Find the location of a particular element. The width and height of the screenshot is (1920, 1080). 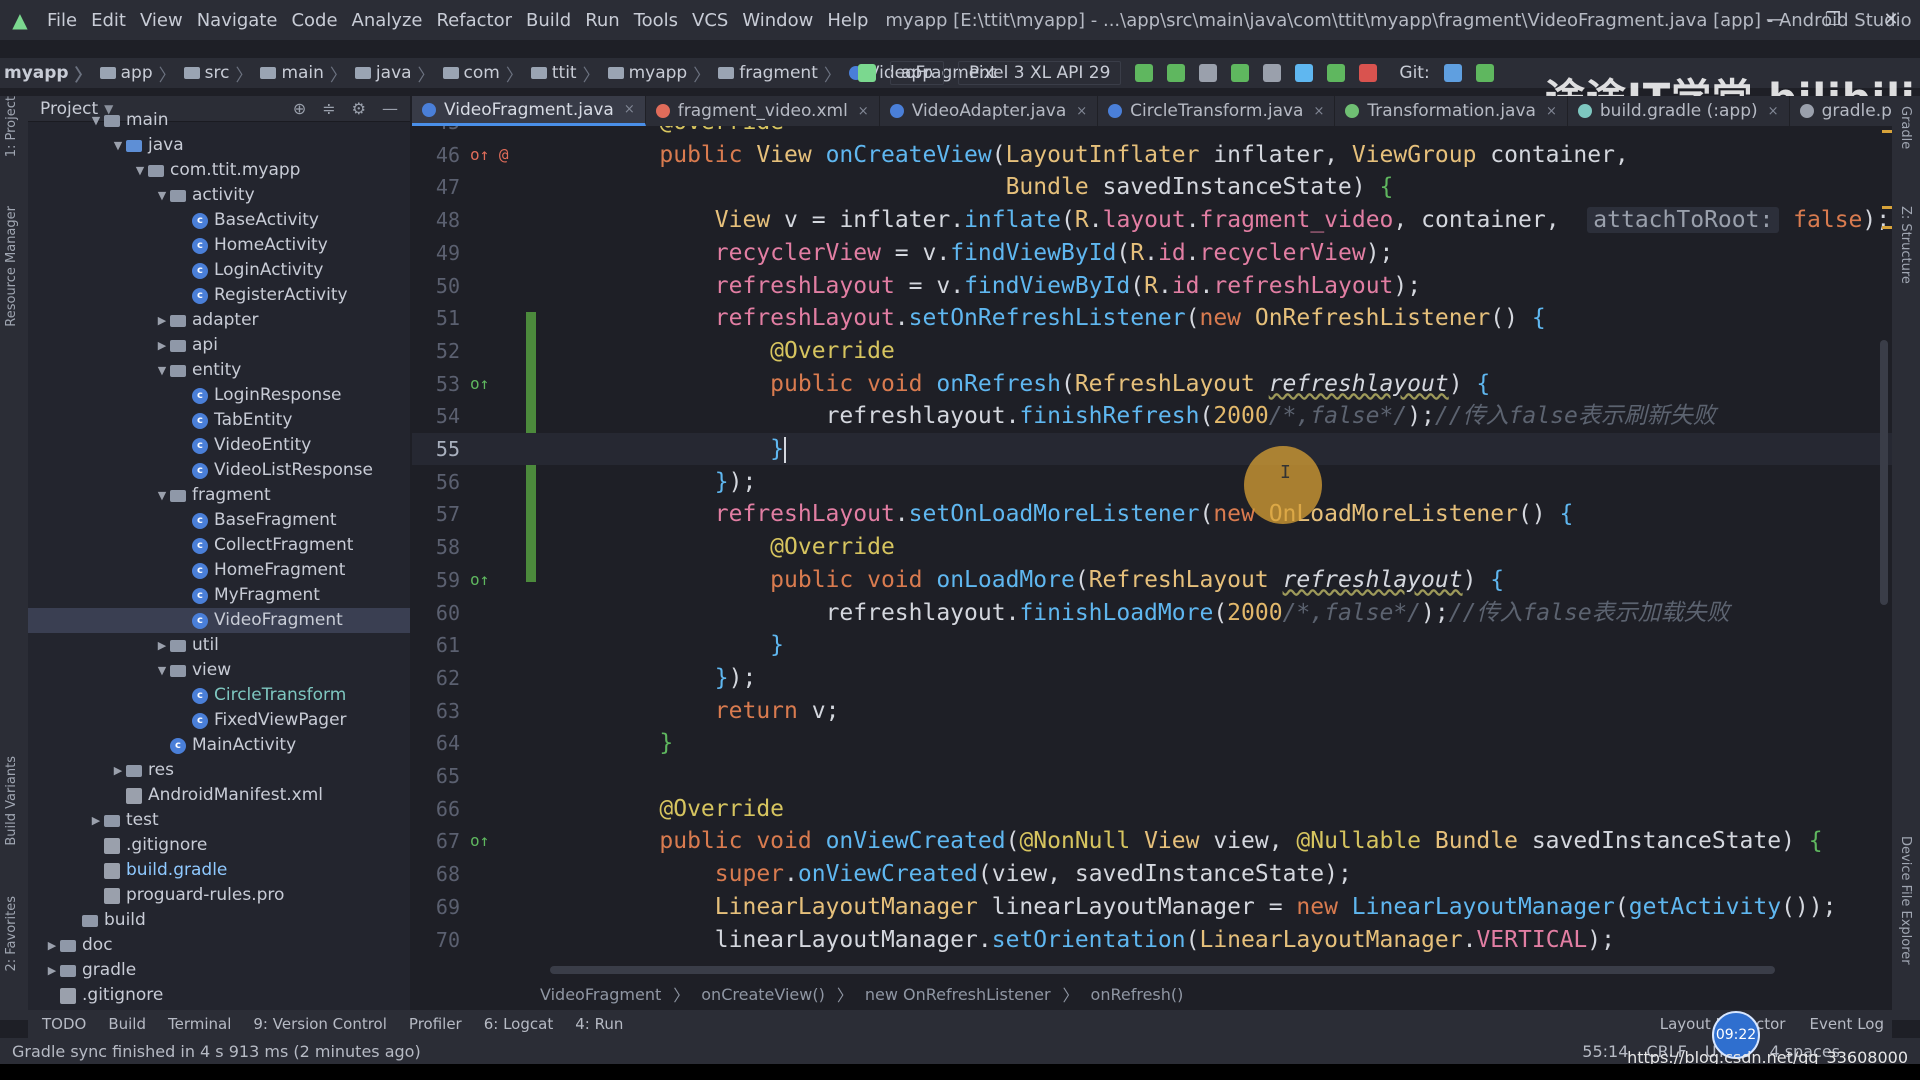

line-number: 65 is located at coordinates (436, 776).